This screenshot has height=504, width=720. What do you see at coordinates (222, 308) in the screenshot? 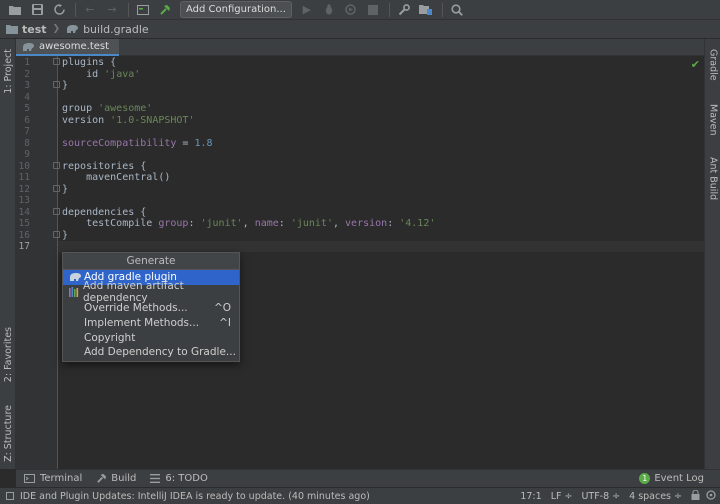
I see `menu-item-shortcut: ^O` at bounding box center [222, 308].